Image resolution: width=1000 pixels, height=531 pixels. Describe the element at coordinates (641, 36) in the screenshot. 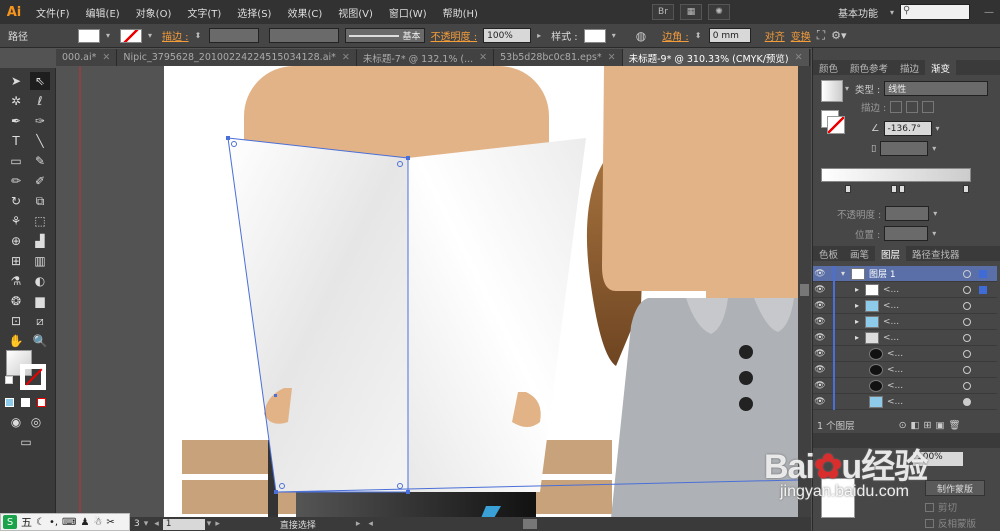

I see `recolor-icon: ◍` at that location.